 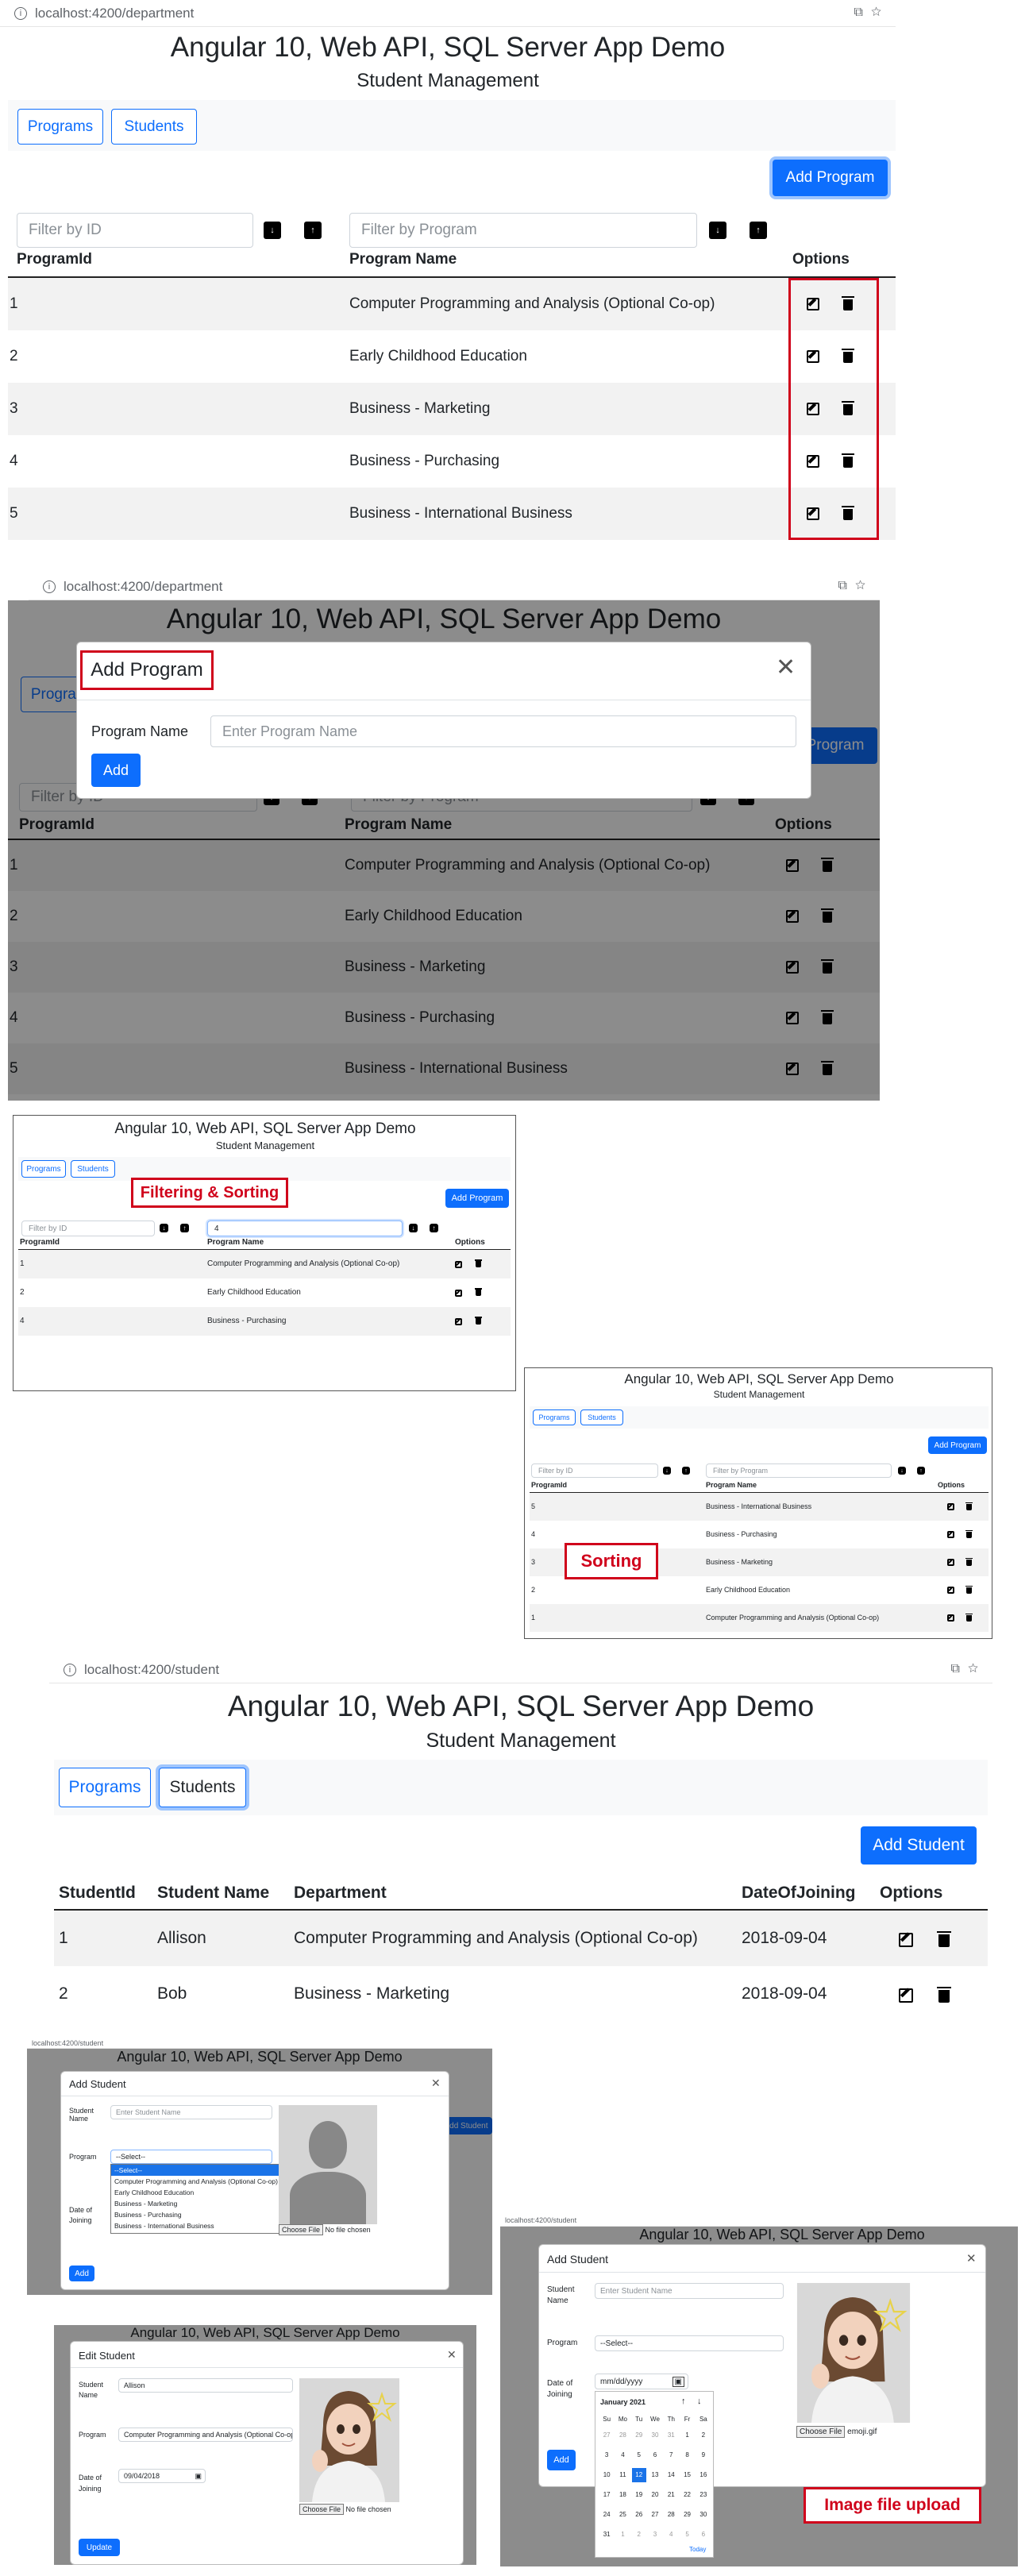 I want to click on calendar-day: 10, so click(x=607, y=2475).